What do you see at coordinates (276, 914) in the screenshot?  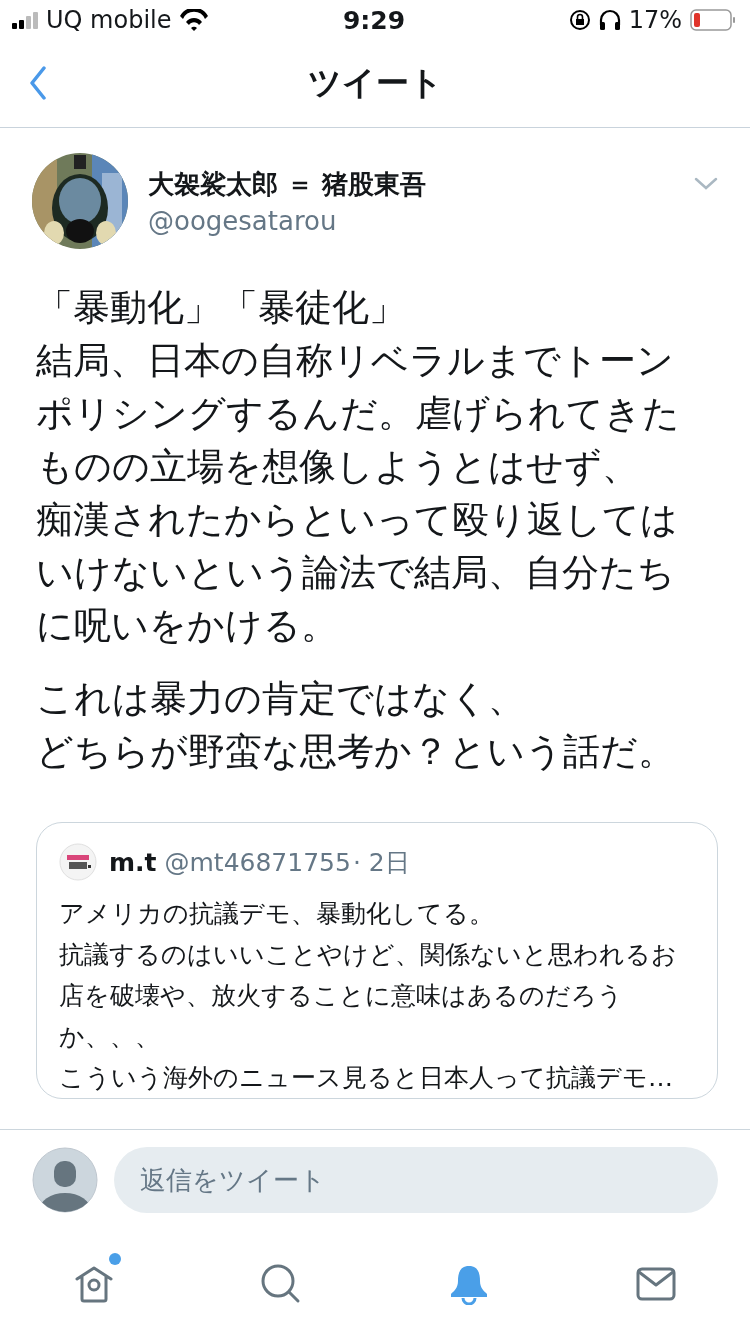 I see `quoted-text-line: アメリカの抗議デモ、暴動化してる。` at bounding box center [276, 914].